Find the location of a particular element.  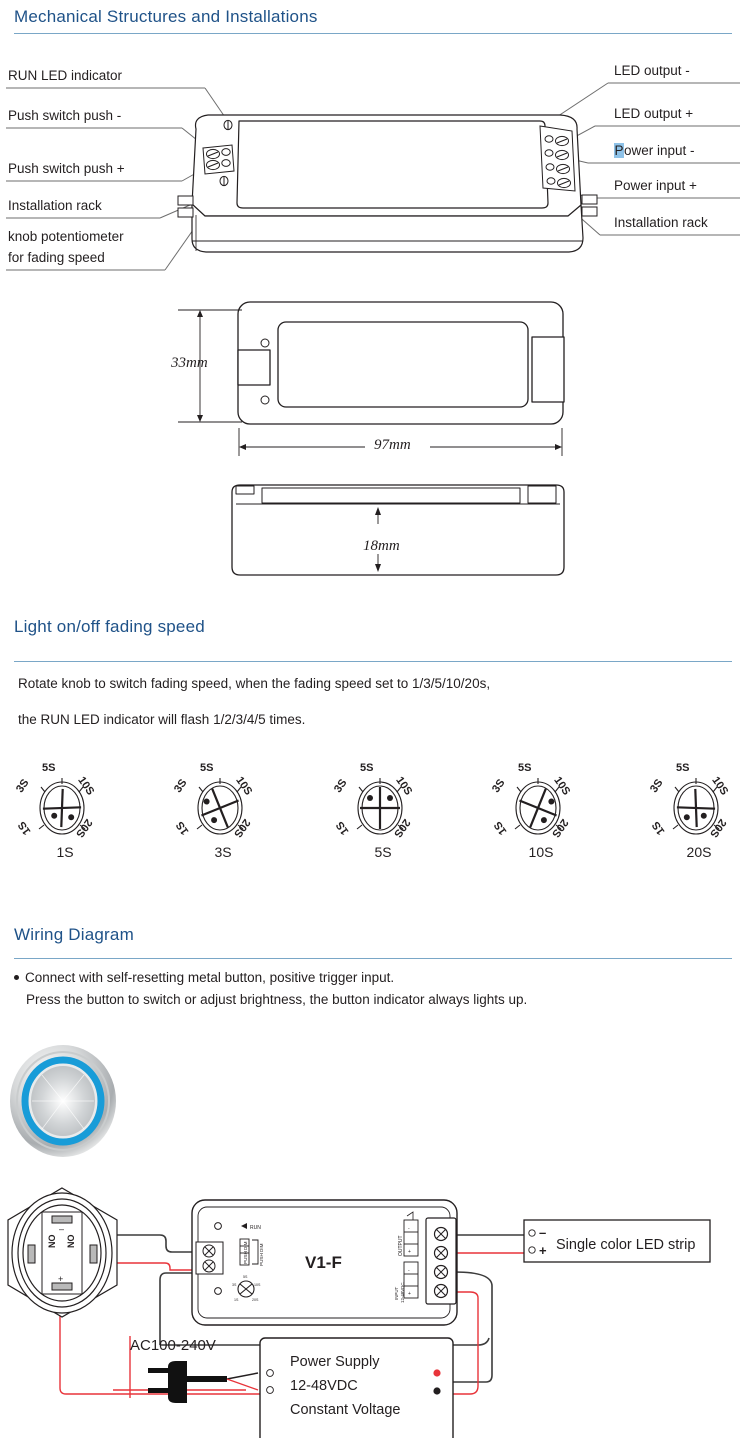

psu-line-2: 12-48VDC is located at coordinates (324, 1386).